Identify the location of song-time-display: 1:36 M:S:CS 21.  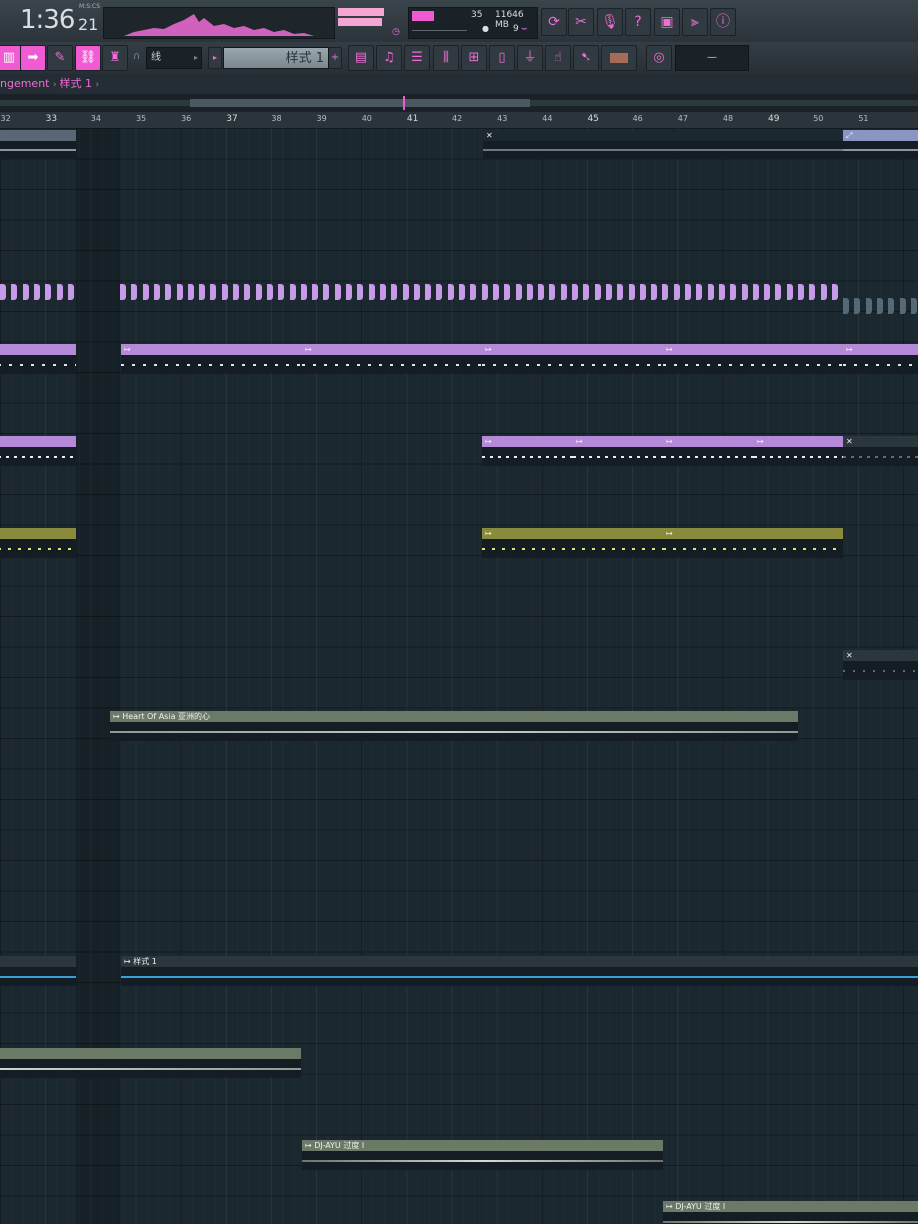
(53, 20).